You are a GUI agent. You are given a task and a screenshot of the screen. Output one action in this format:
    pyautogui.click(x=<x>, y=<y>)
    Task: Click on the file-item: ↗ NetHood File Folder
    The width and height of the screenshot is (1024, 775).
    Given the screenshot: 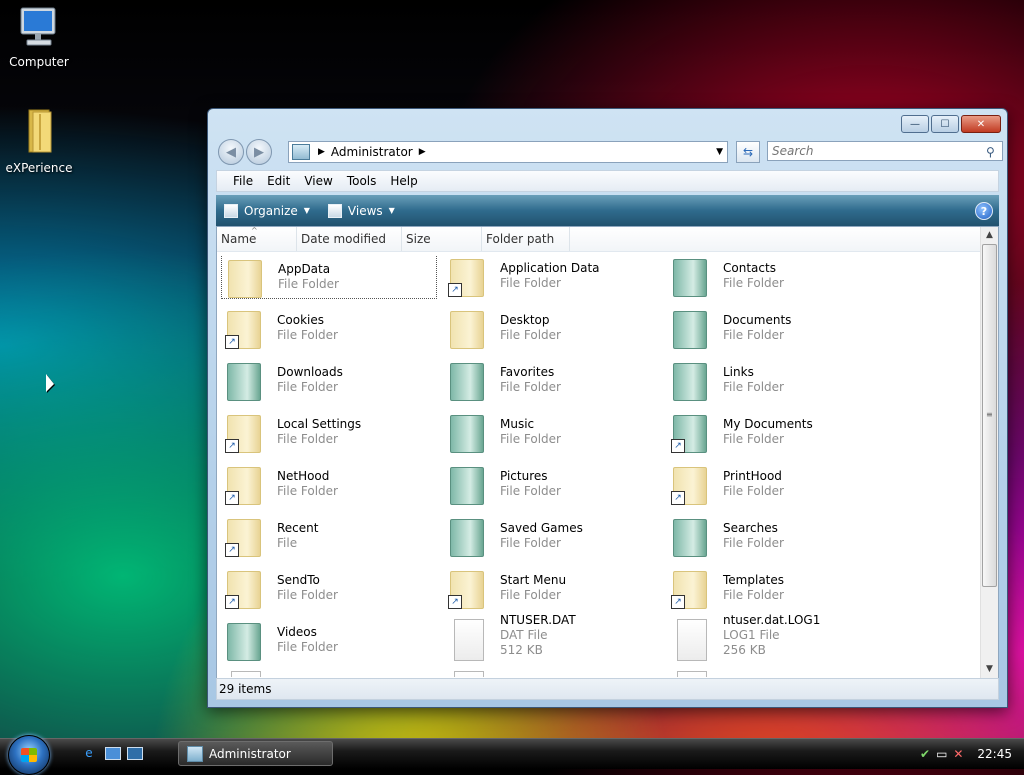 What is the action you would take?
    pyautogui.click(x=329, y=483)
    